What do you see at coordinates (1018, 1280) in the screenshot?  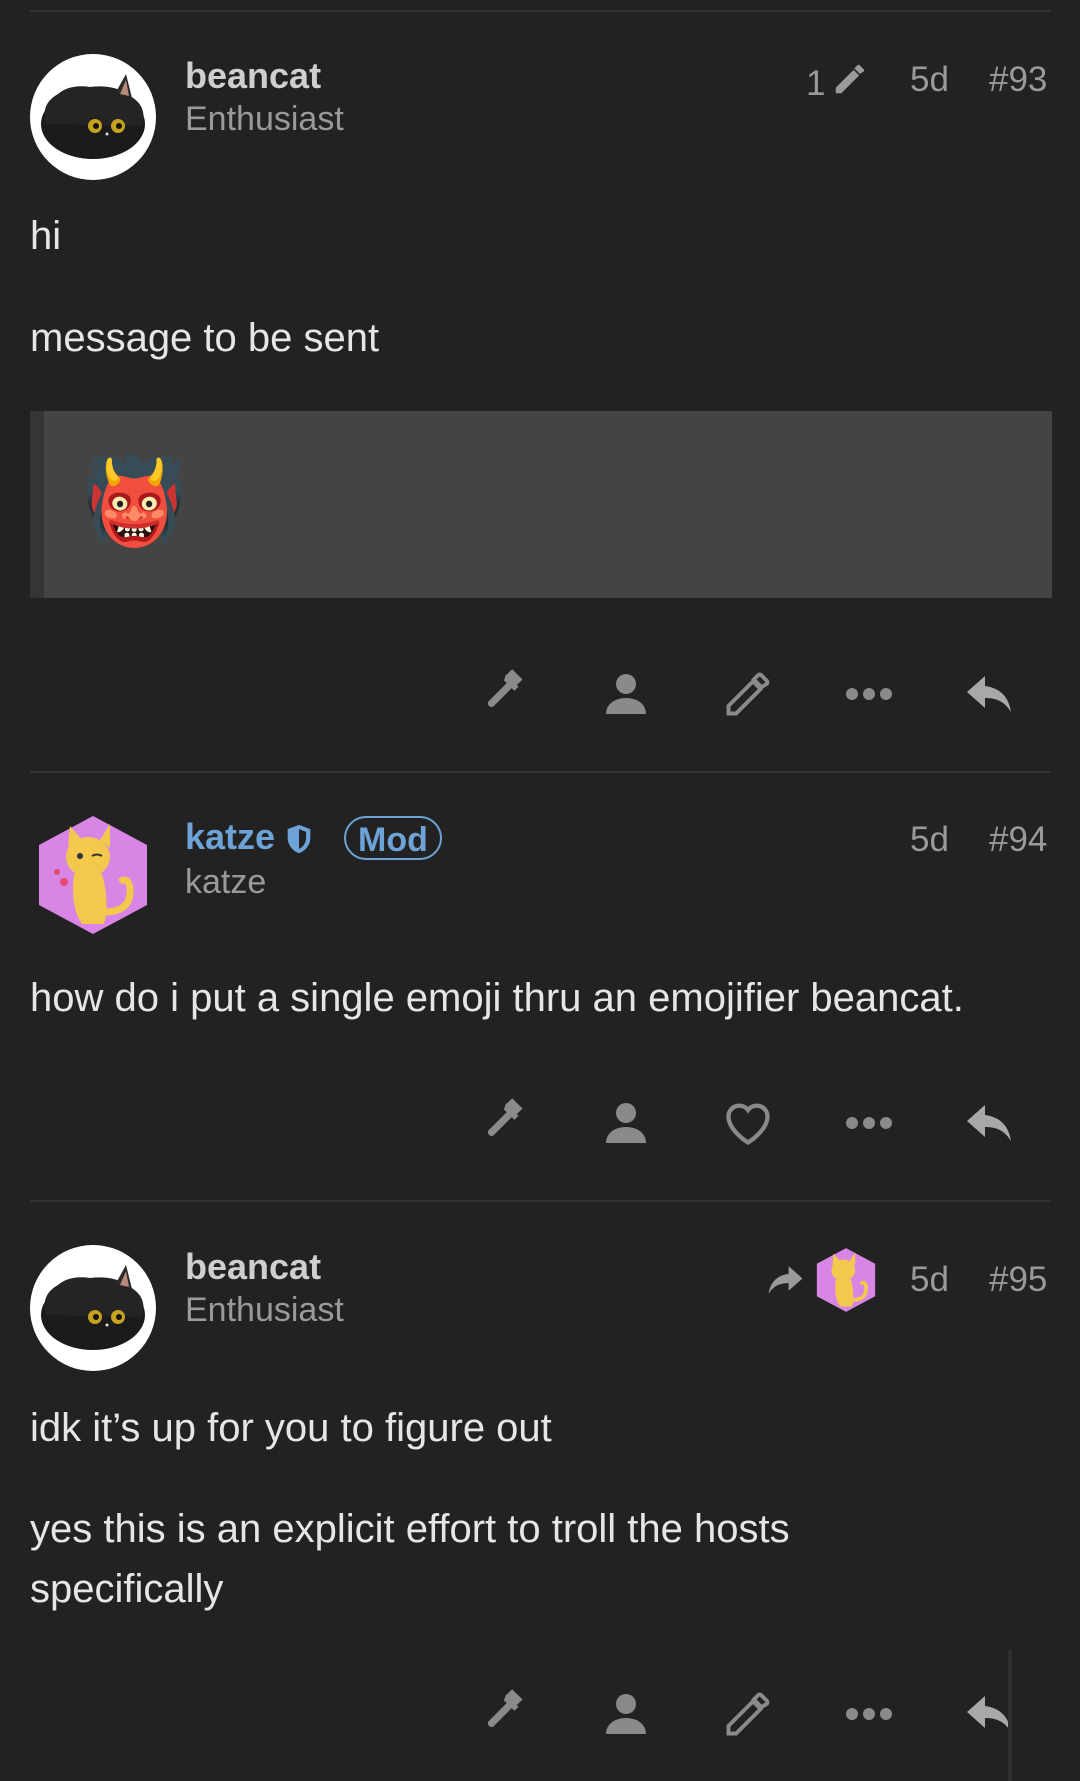 I see `post-number: #95` at bounding box center [1018, 1280].